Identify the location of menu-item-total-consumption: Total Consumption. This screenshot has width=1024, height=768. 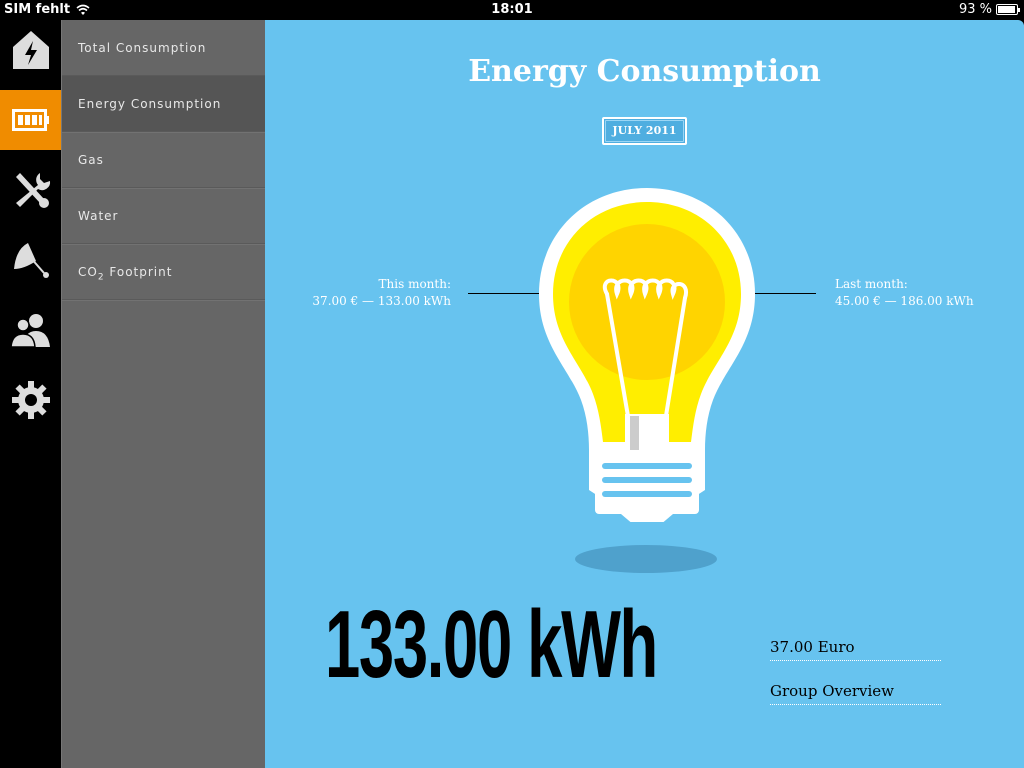
(163, 48).